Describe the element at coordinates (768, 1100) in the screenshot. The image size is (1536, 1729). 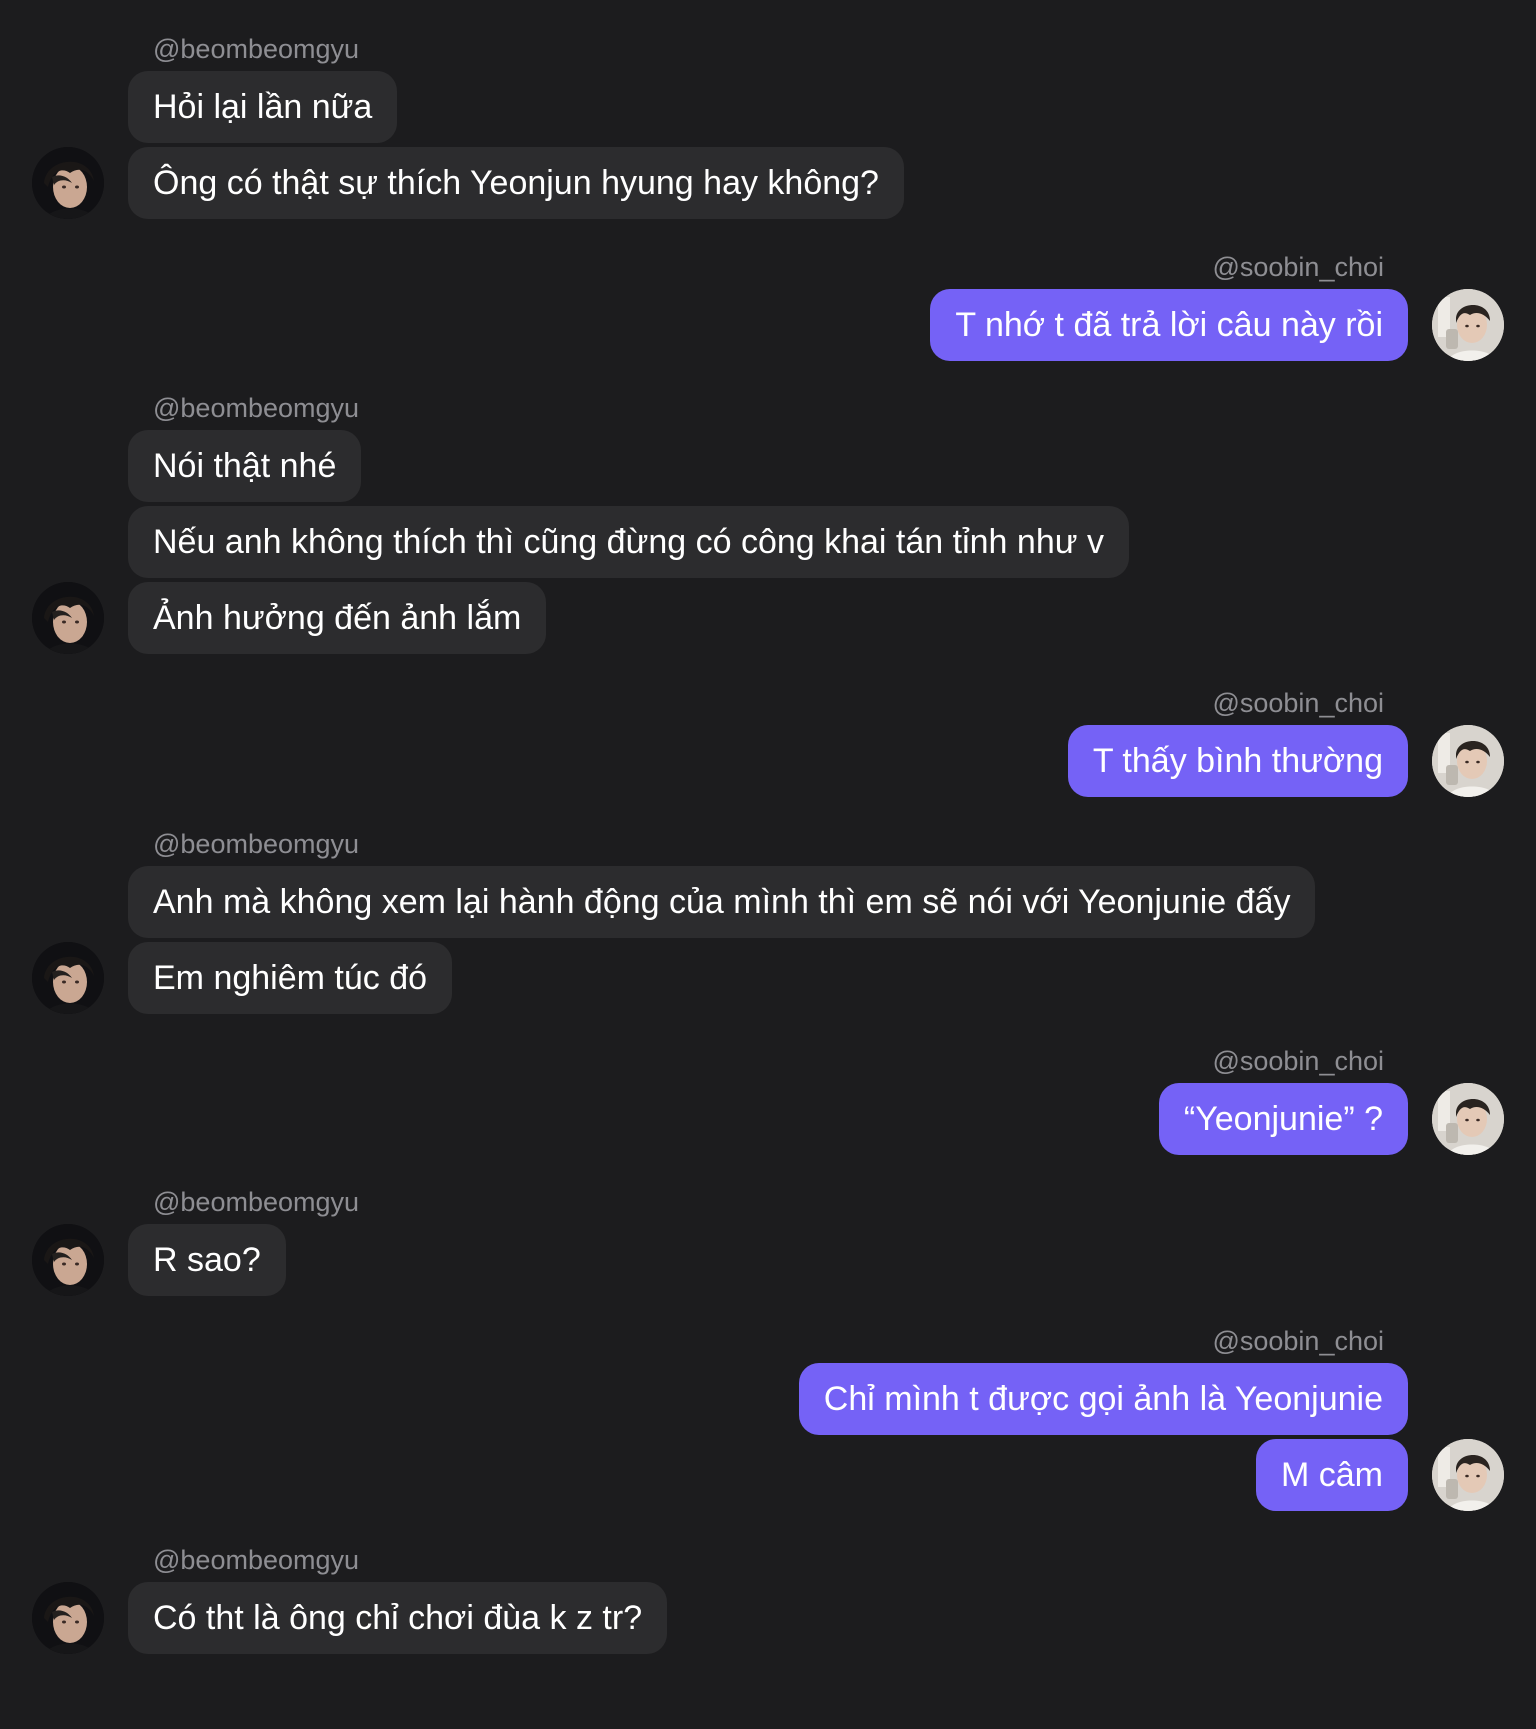
I see `outgoing-message-group: @soobin_choi “Yeonjunie” ?` at that location.